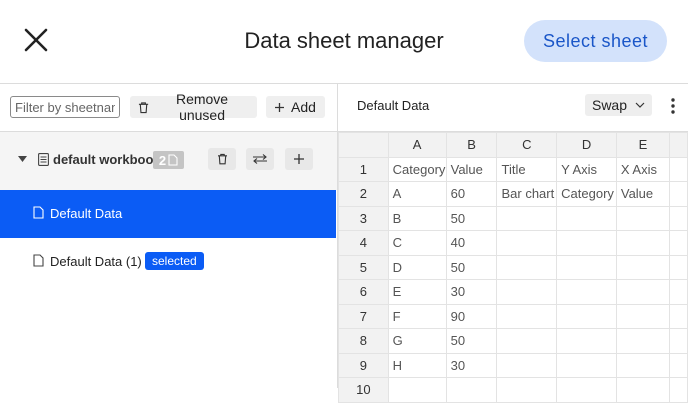  I want to click on add-sheet-button: Add, so click(295, 107).